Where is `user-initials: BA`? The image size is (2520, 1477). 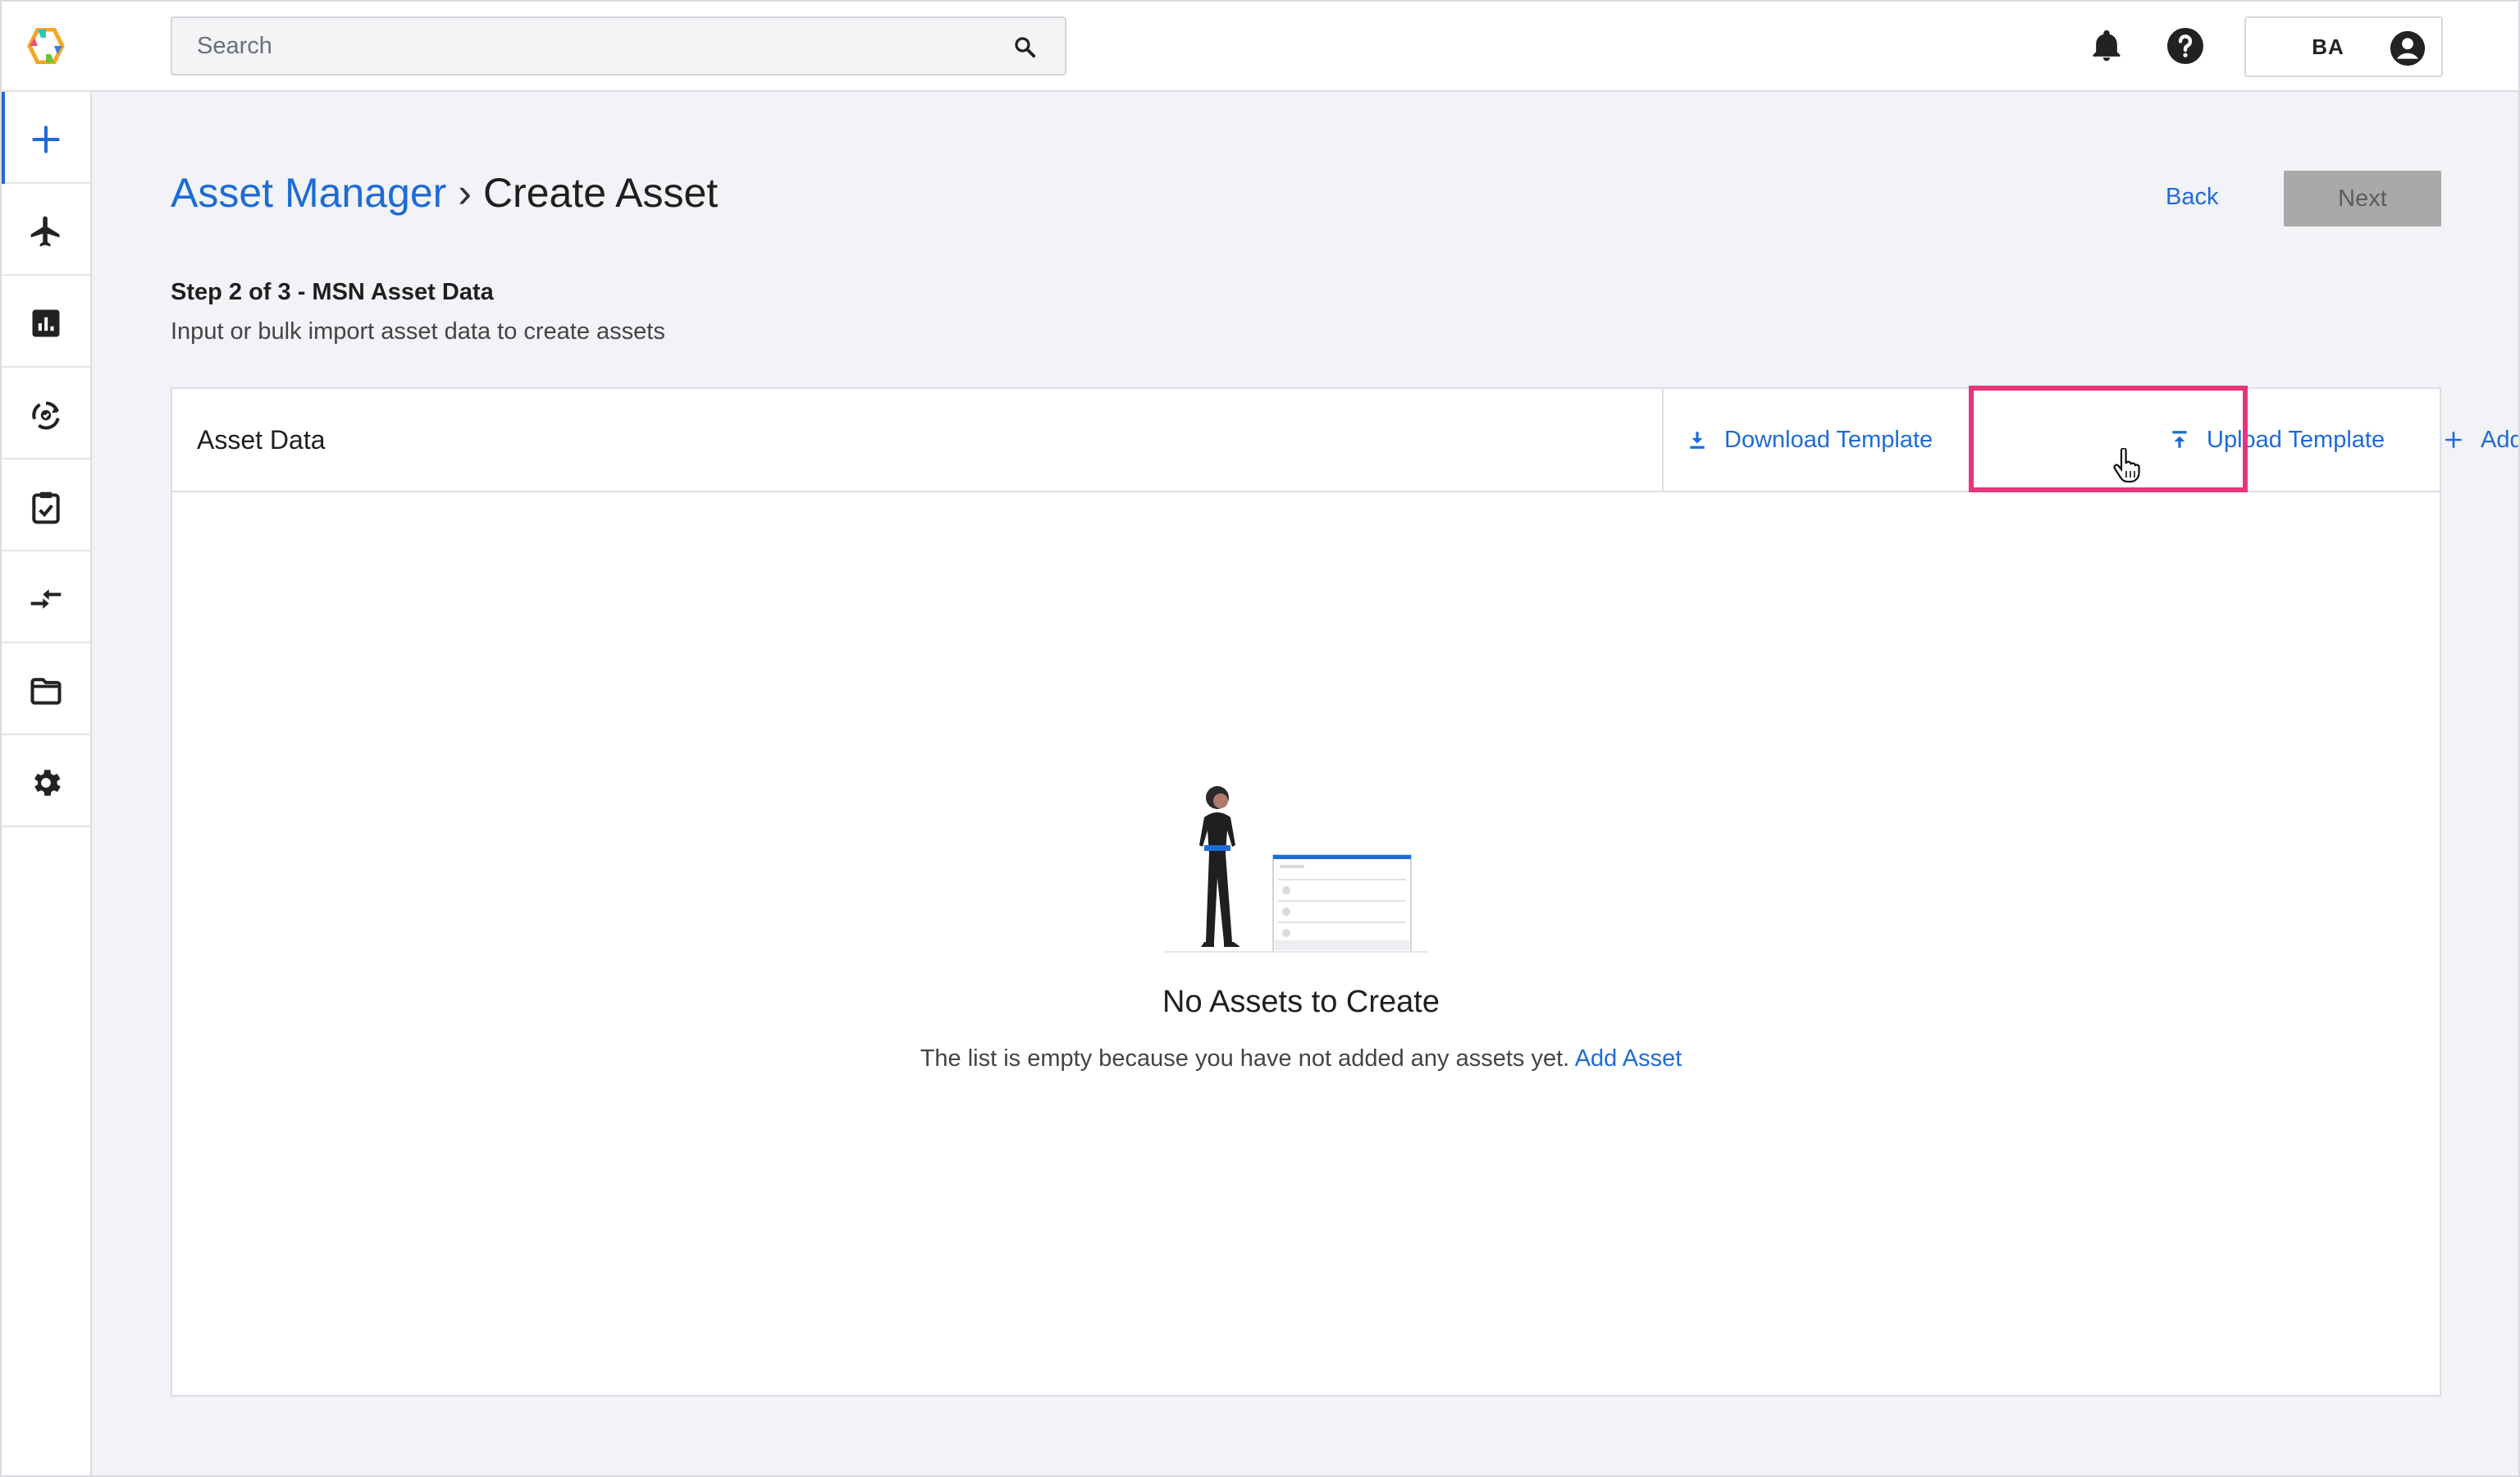 user-initials: BA is located at coordinates (2328, 46).